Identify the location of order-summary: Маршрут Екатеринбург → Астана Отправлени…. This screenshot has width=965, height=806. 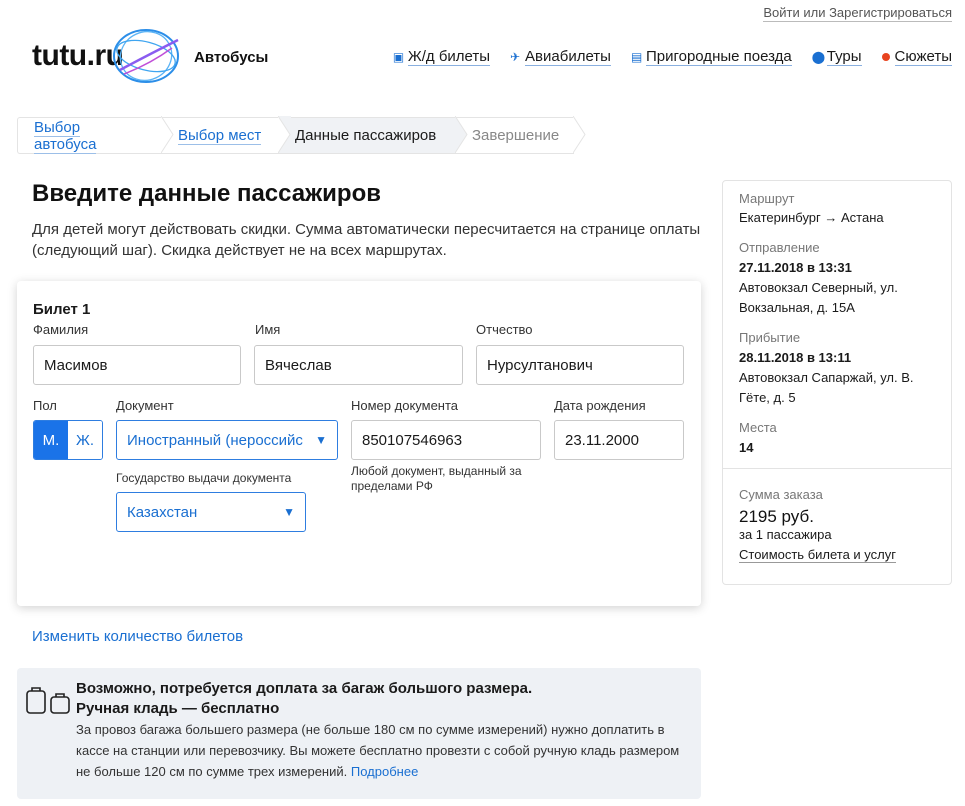
(837, 382).